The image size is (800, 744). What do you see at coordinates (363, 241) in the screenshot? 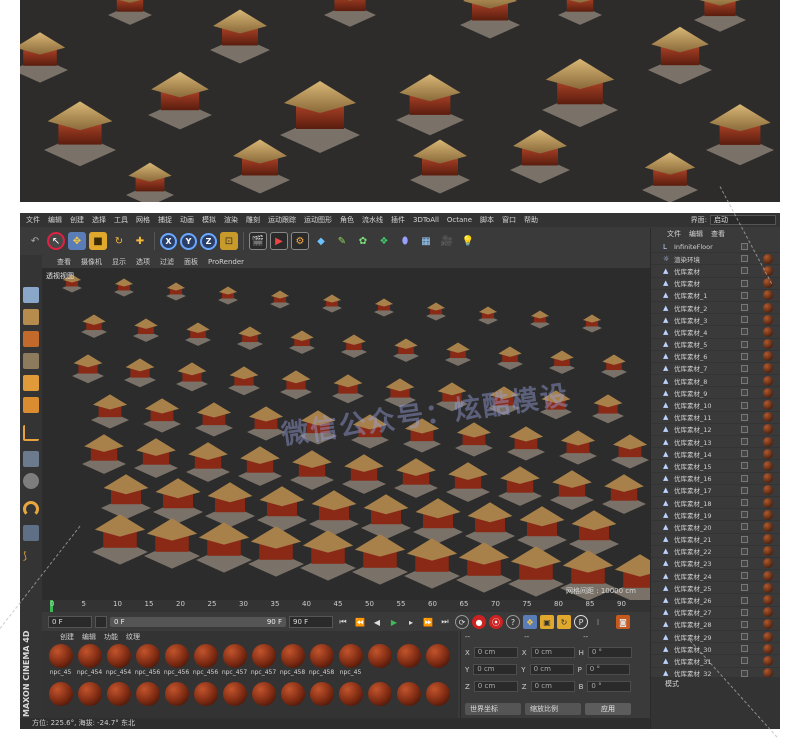
I see `subdivision-icon: ✿` at bounding box center [363, 241].